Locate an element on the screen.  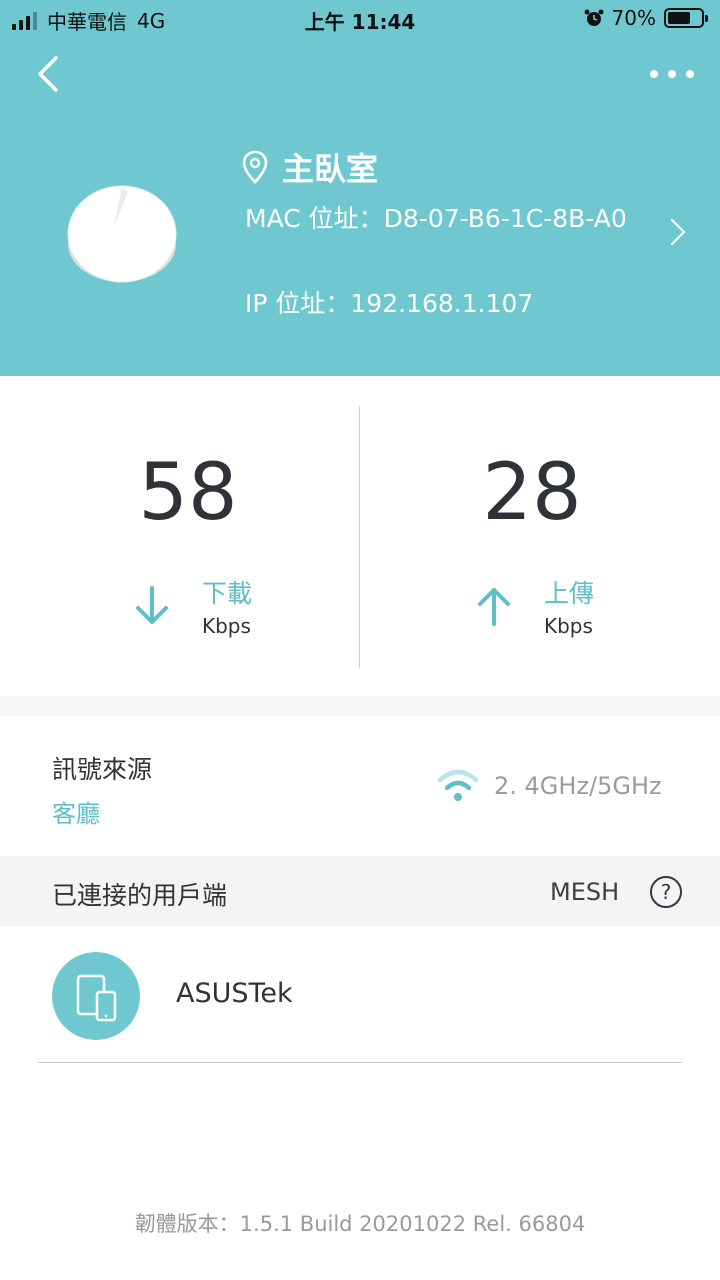
more-options-button is located at coordinates (672, 74).